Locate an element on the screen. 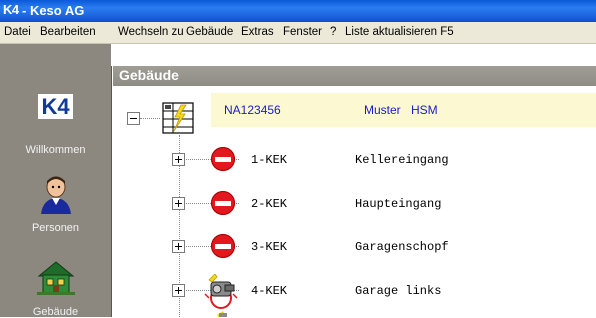  menu-liste-aktualisieren: Liste aktualisieren F5 is located at coordinates (399, 32).